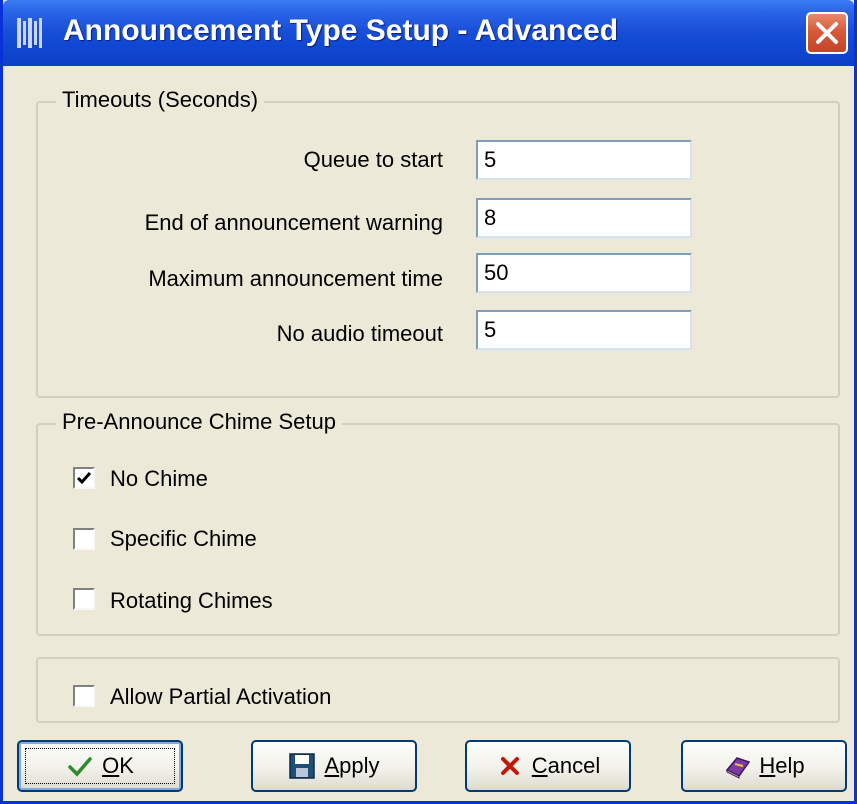 The image size is (857, 804). I want to click on window-title: Announcement Type Setup - Advanced, so click(341, 30).